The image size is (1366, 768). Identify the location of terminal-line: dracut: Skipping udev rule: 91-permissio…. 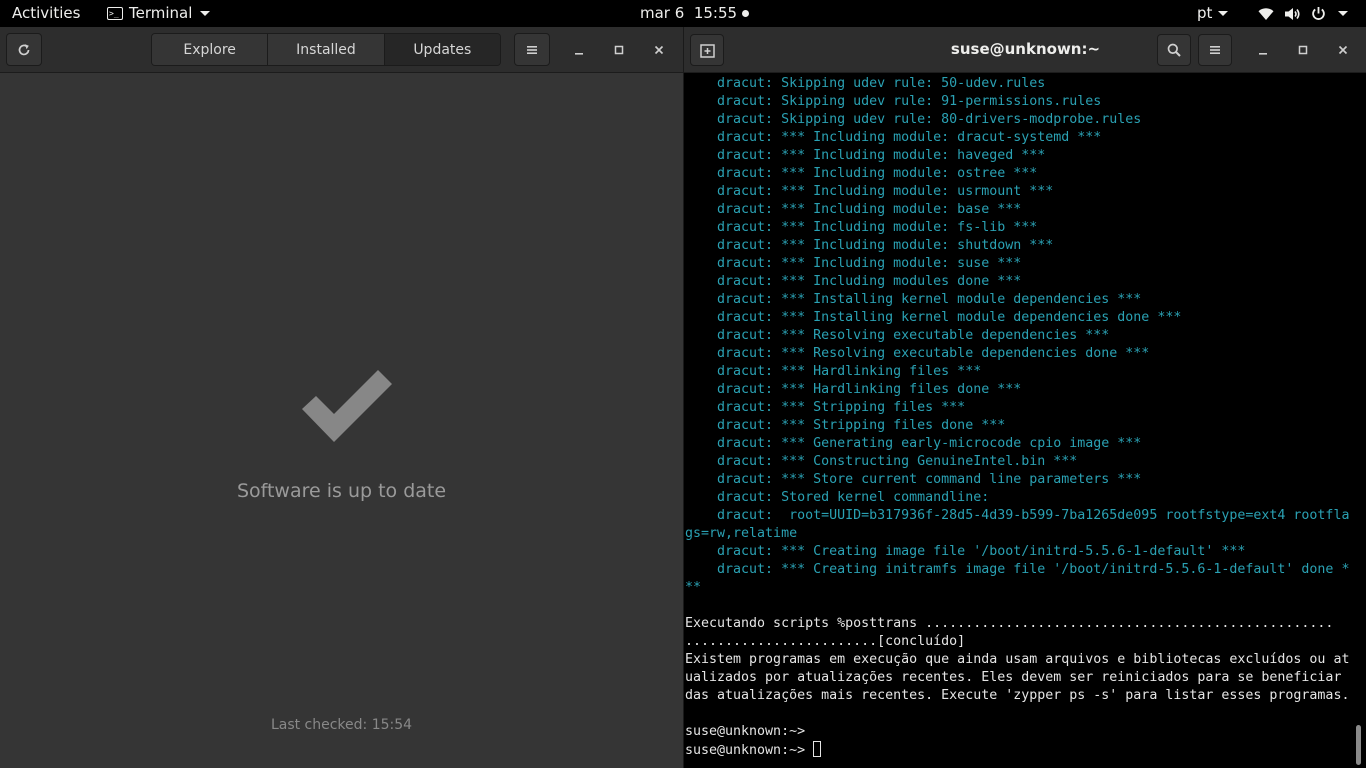
(1017, 102).